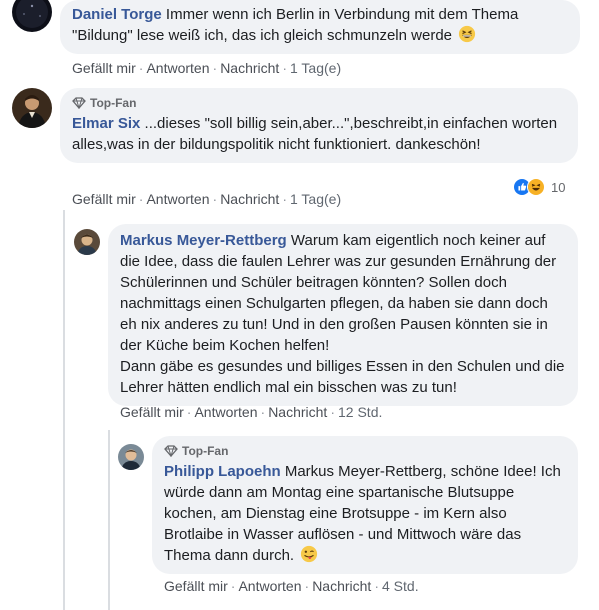 The height and width of the screenshot is (610, 599). What do you see at coordinates (400, 586) in the screenshot?
I see `comment-timestamp: 4 Std.` at bounding box center [400, 586].